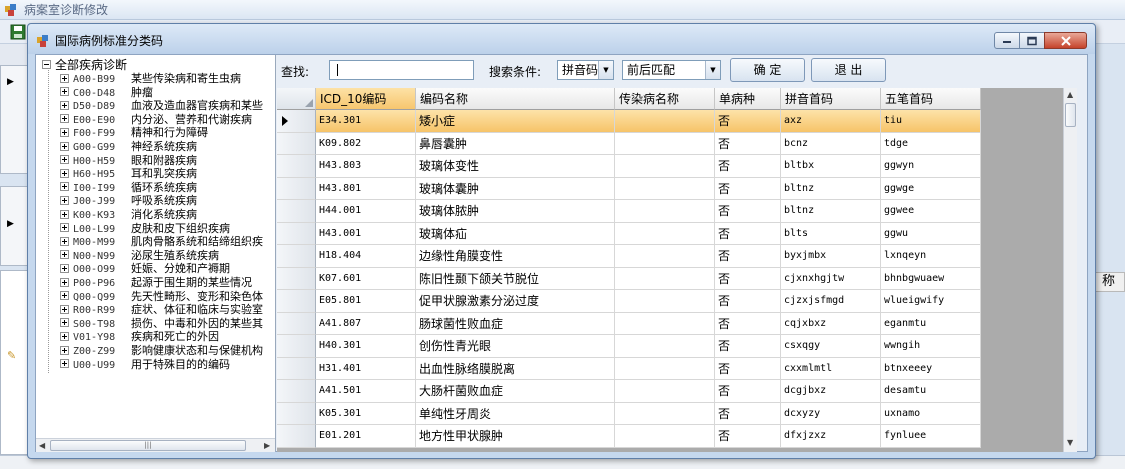 The width and height of the screenshot is (1125, 469). Describe the element at coordinates (148, 445) in the screenshot. I see `scroll-thumb: |||` at that location.